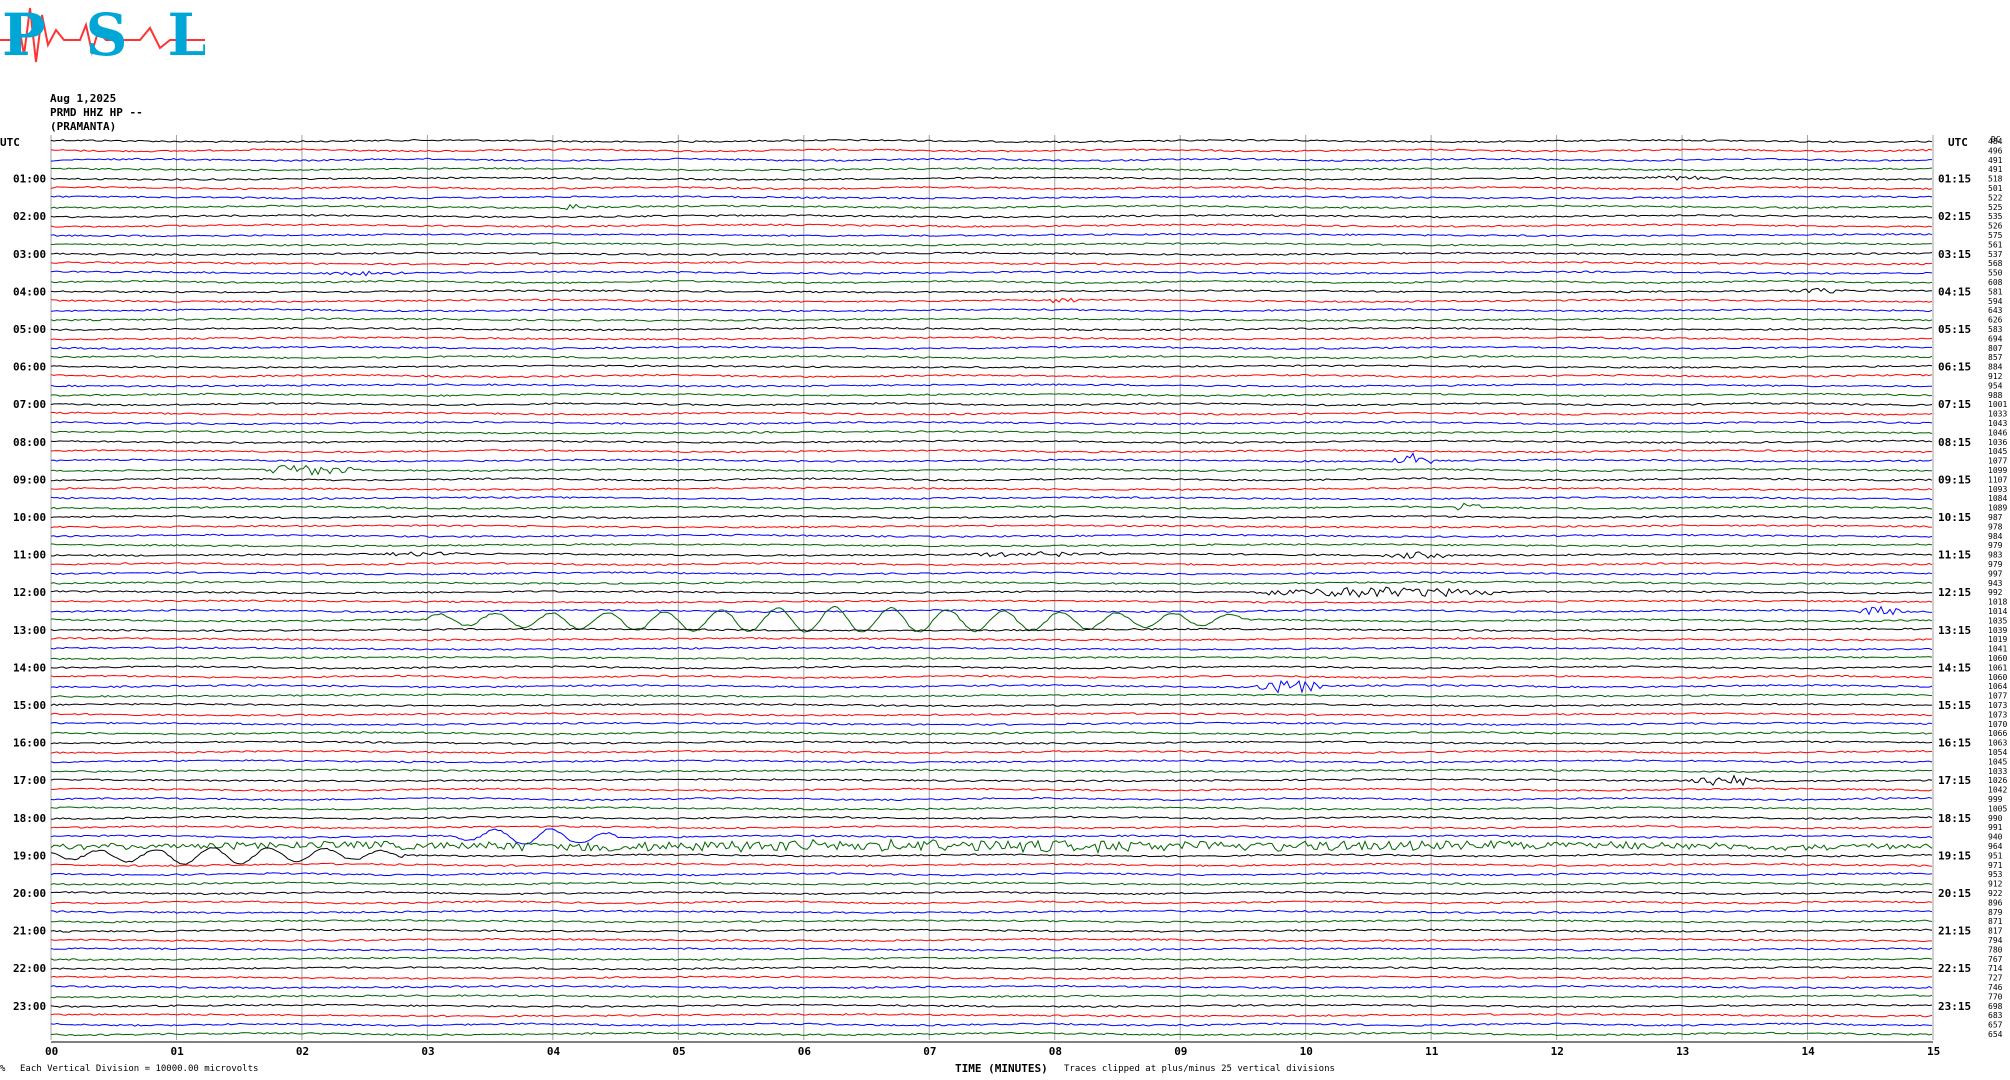 Image resolution: width=2010 pixels, height=1080 pixels. What do you see at coordinates (1997, 649) in the screenshot?
I see `dc-offset-label: 1041` at bounding box center [1997, 649].